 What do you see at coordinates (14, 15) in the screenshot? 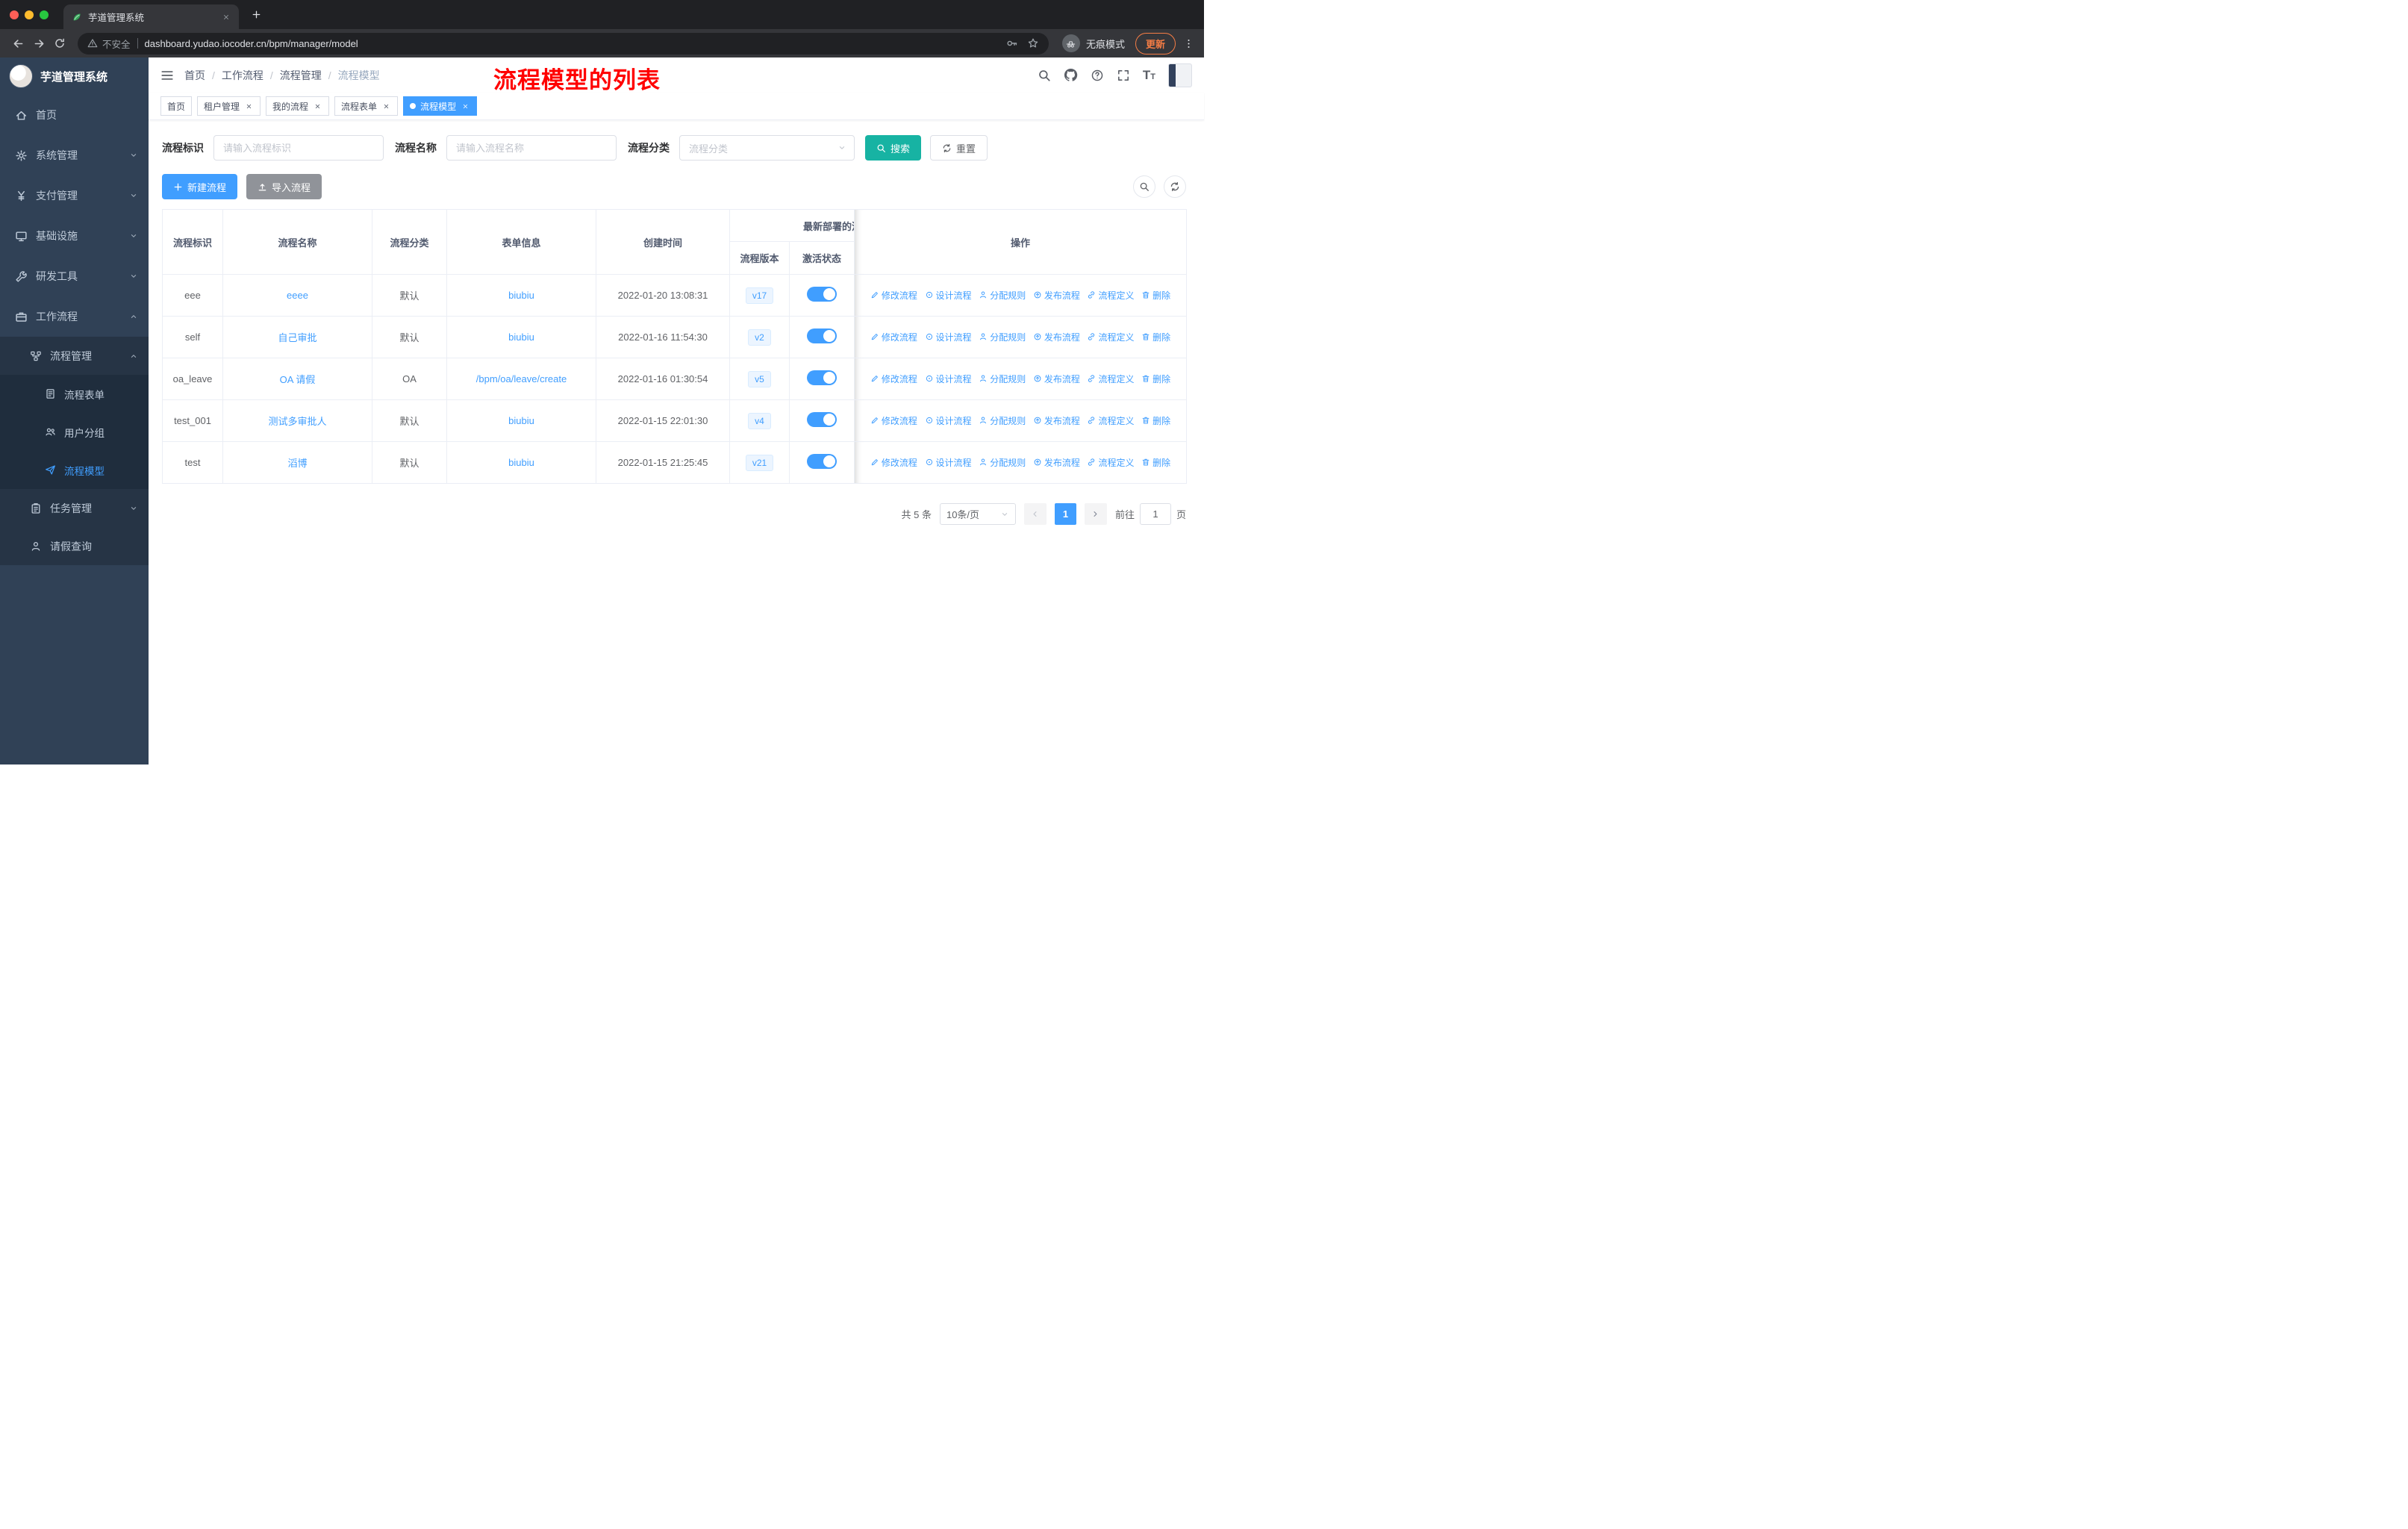
I see `window-close-button` at bounding box center [14, 15].